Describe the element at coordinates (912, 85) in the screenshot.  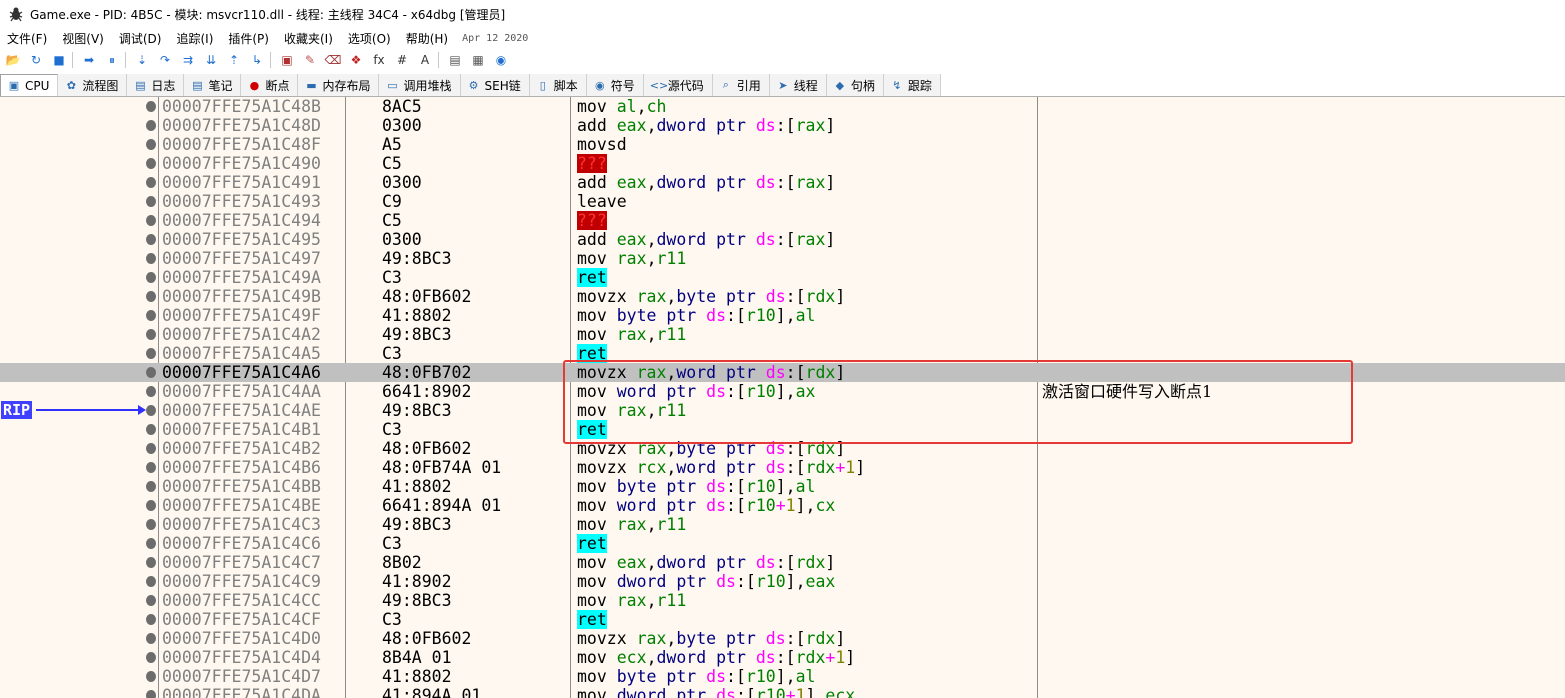
I see `tab-14: ↯ 跟踪` at that location.